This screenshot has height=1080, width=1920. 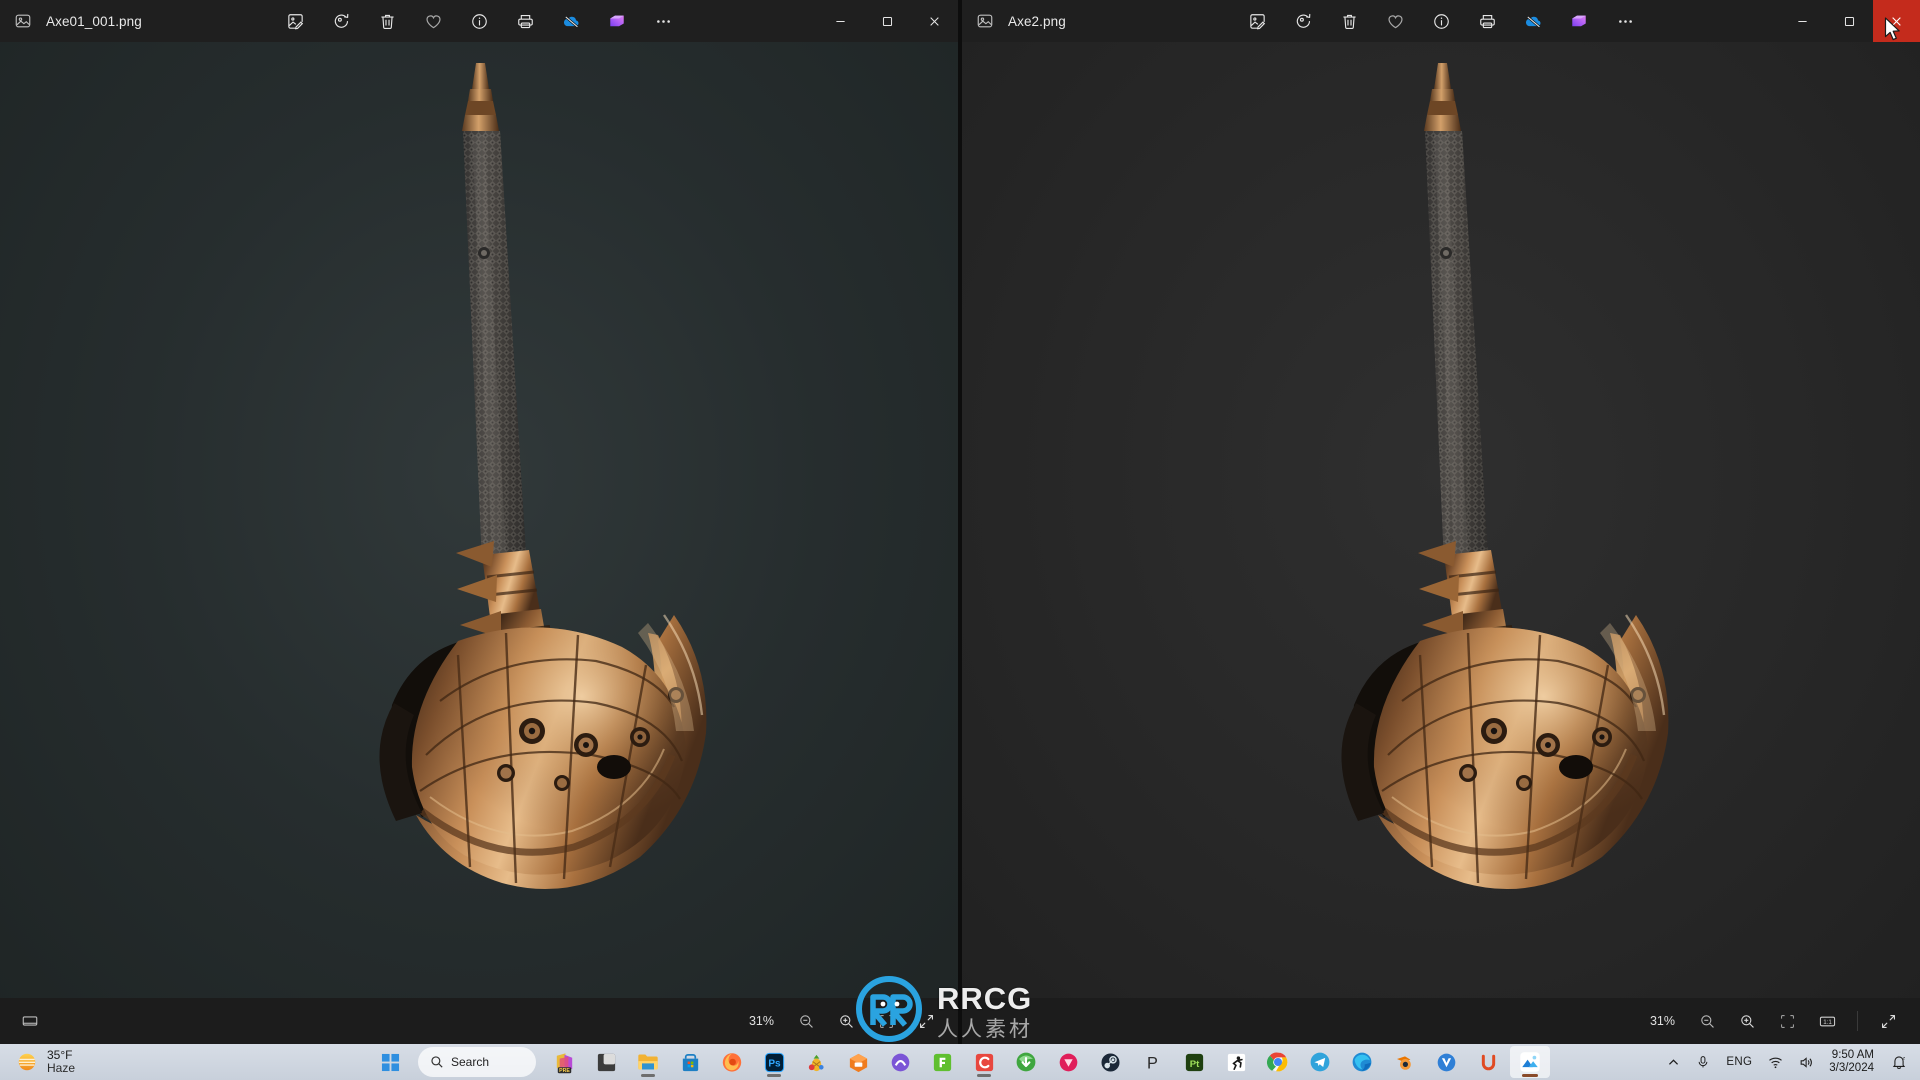 I want to click on taskbar-p-app: P, so click(x=1152, y=1062).